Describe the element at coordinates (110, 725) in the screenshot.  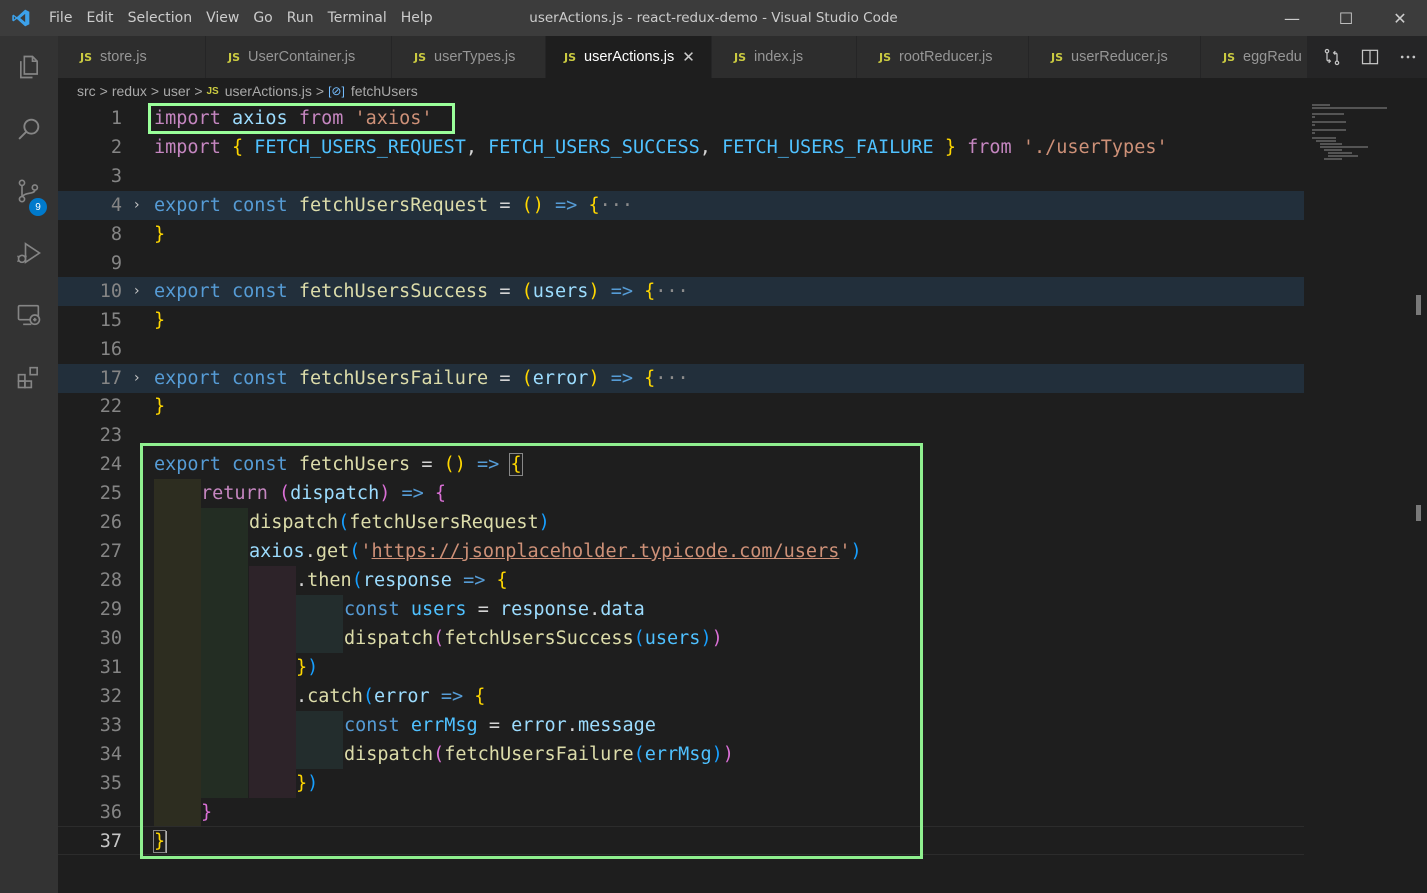
I see `line-number: 33` at that location.